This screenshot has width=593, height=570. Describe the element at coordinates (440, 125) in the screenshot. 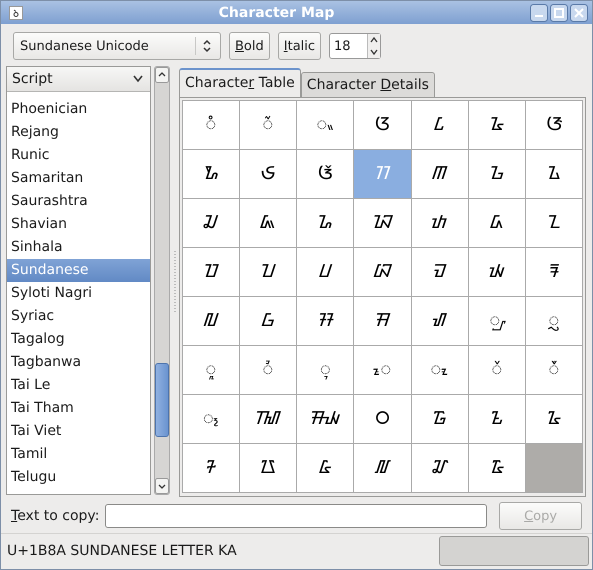

I see `character-cell: ᮄ` at that location.